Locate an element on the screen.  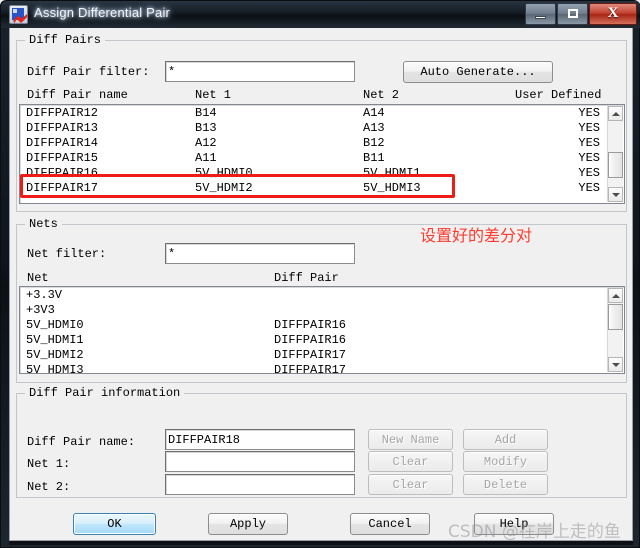
diff-pairs-legend: Diff Pairs is located at coordinates (65, 40).